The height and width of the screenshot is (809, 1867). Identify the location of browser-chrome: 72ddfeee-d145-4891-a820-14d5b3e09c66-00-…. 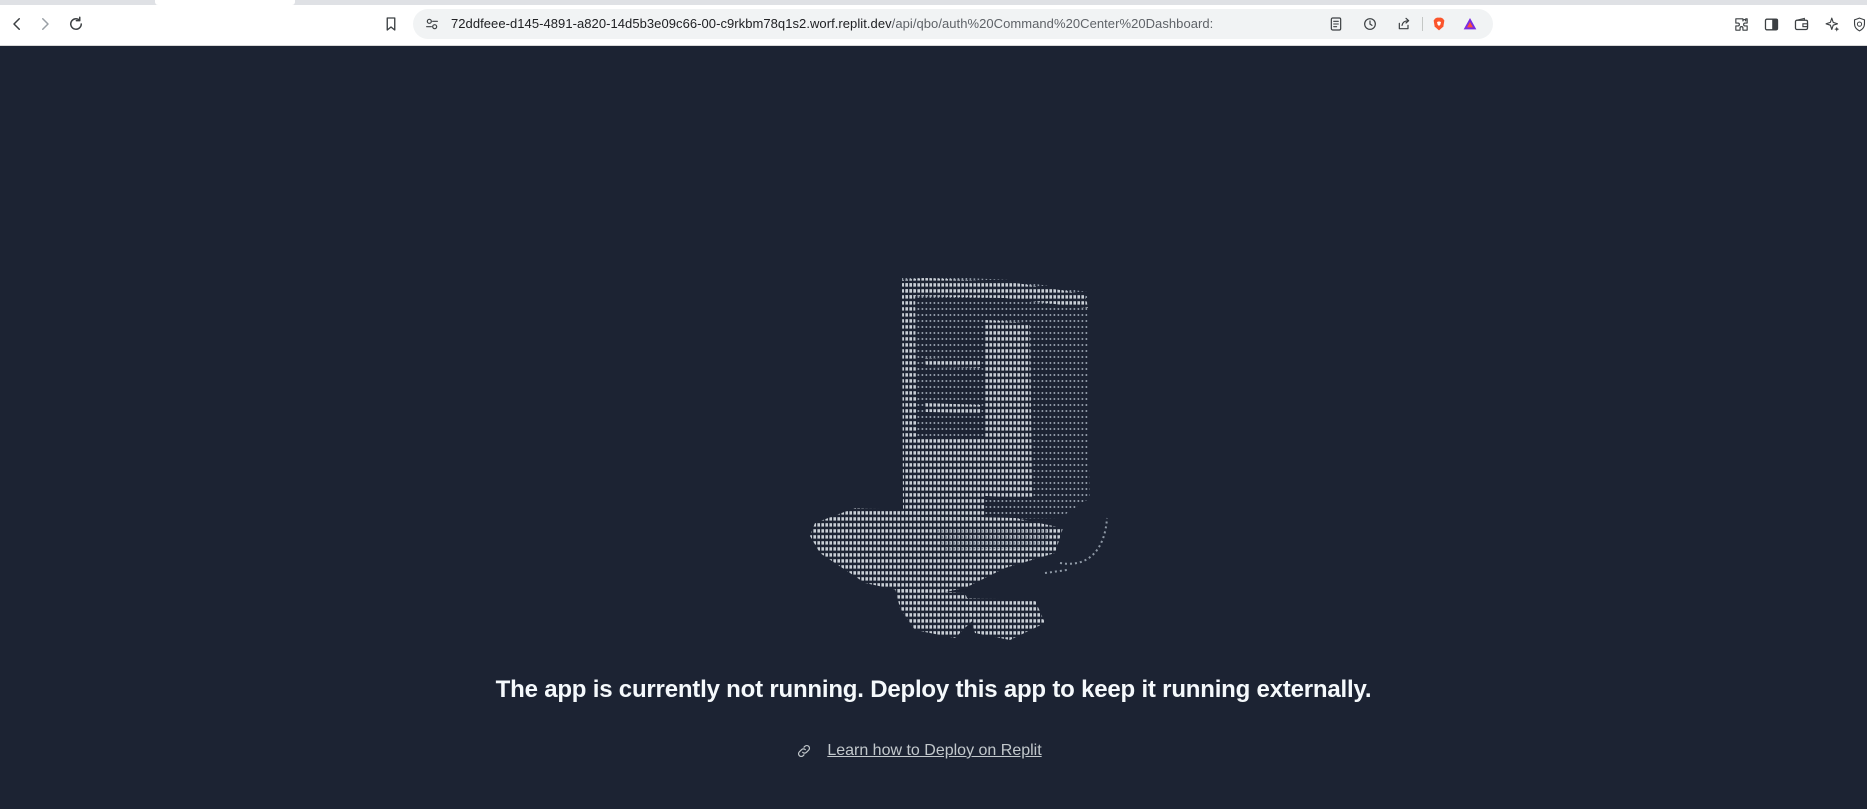
(933, 23).